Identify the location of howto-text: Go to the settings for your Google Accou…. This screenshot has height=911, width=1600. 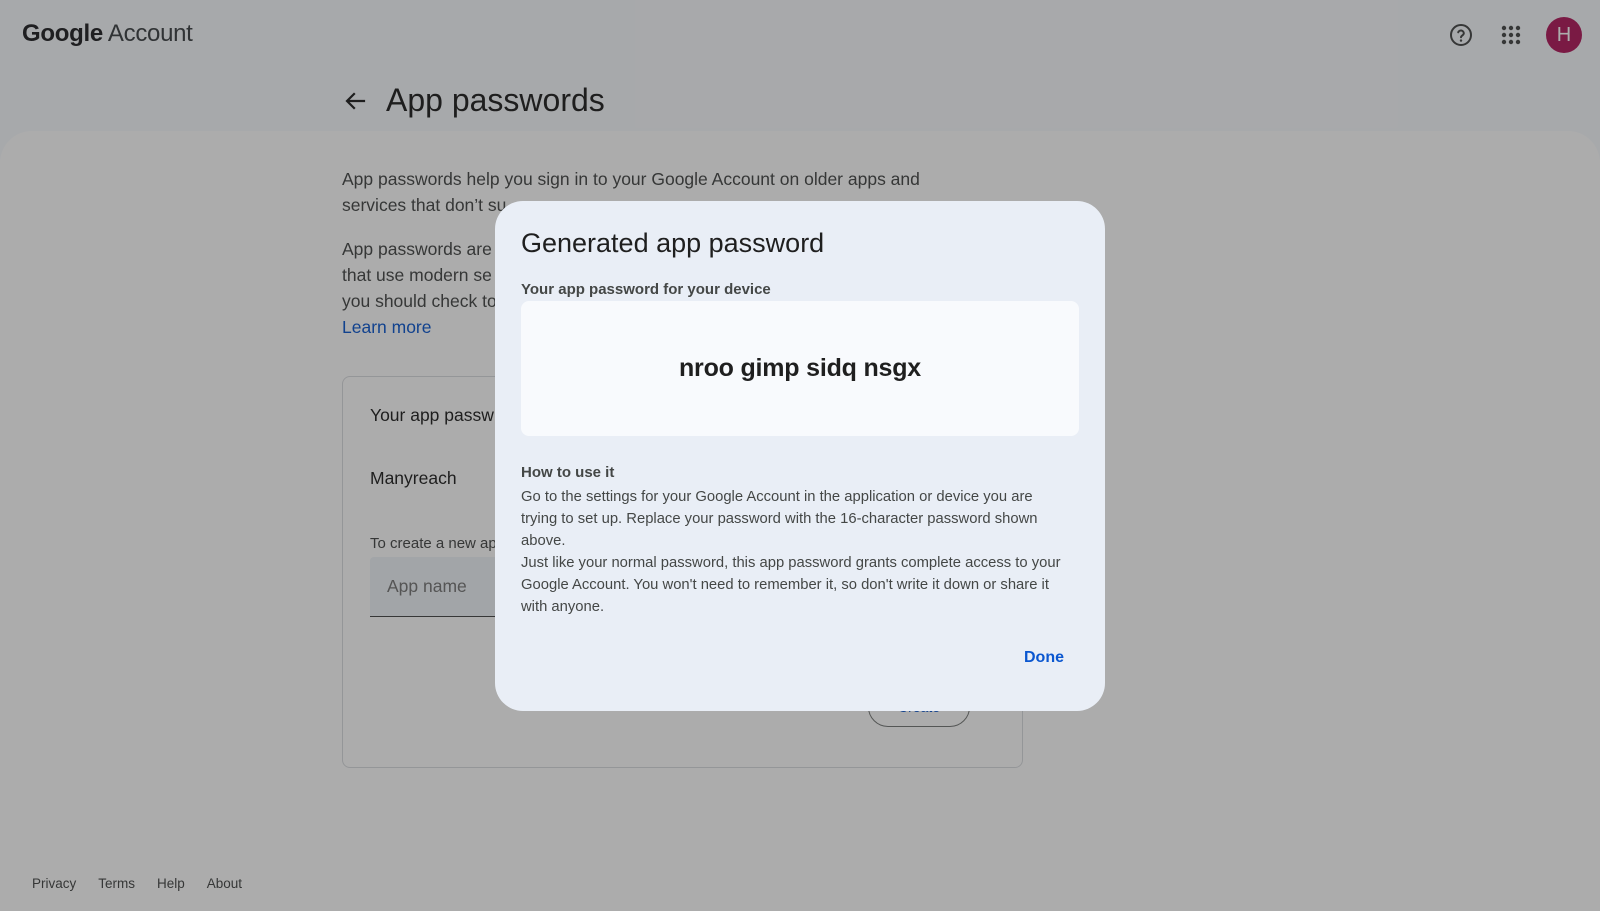
(796, 552).